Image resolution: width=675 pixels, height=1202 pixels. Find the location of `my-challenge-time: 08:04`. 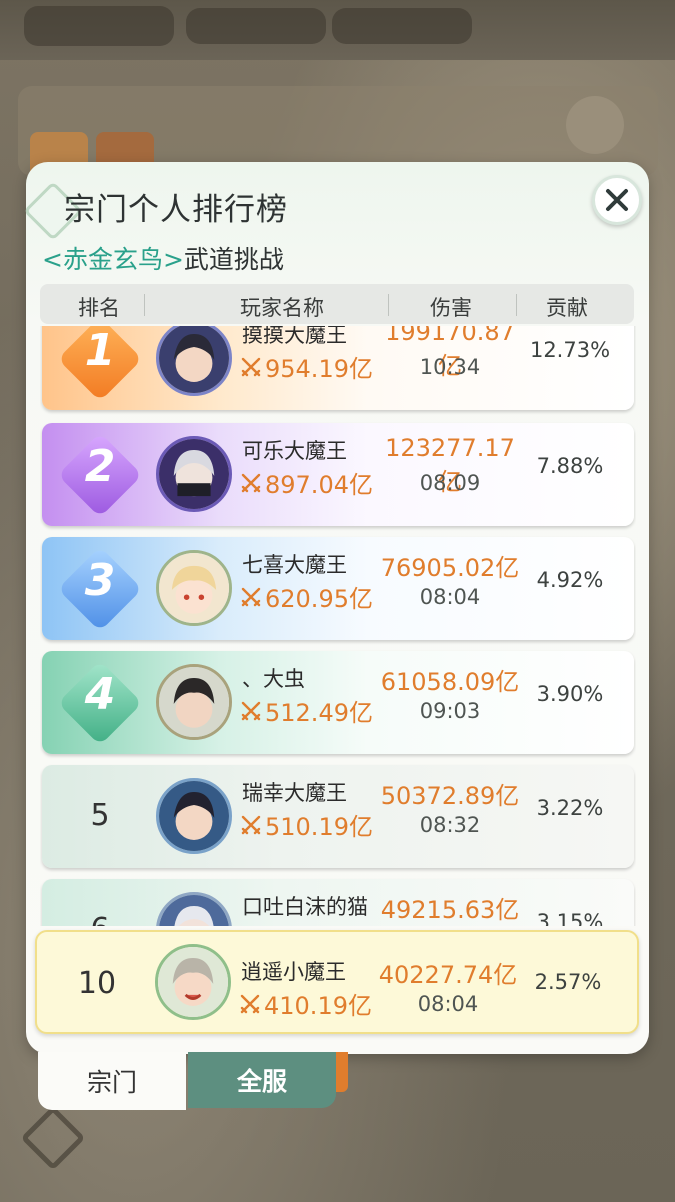

my-challenge-time: 08:04 is located at coordinates (448, 1004).